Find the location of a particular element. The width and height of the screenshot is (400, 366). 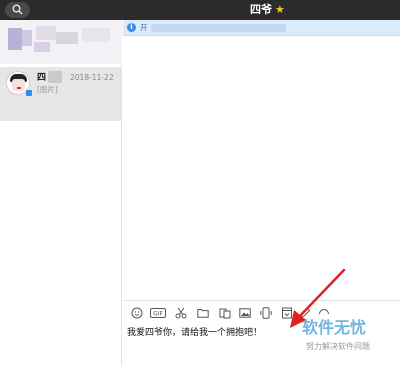

star-icon: ★ is located at coordinates (280, 9).